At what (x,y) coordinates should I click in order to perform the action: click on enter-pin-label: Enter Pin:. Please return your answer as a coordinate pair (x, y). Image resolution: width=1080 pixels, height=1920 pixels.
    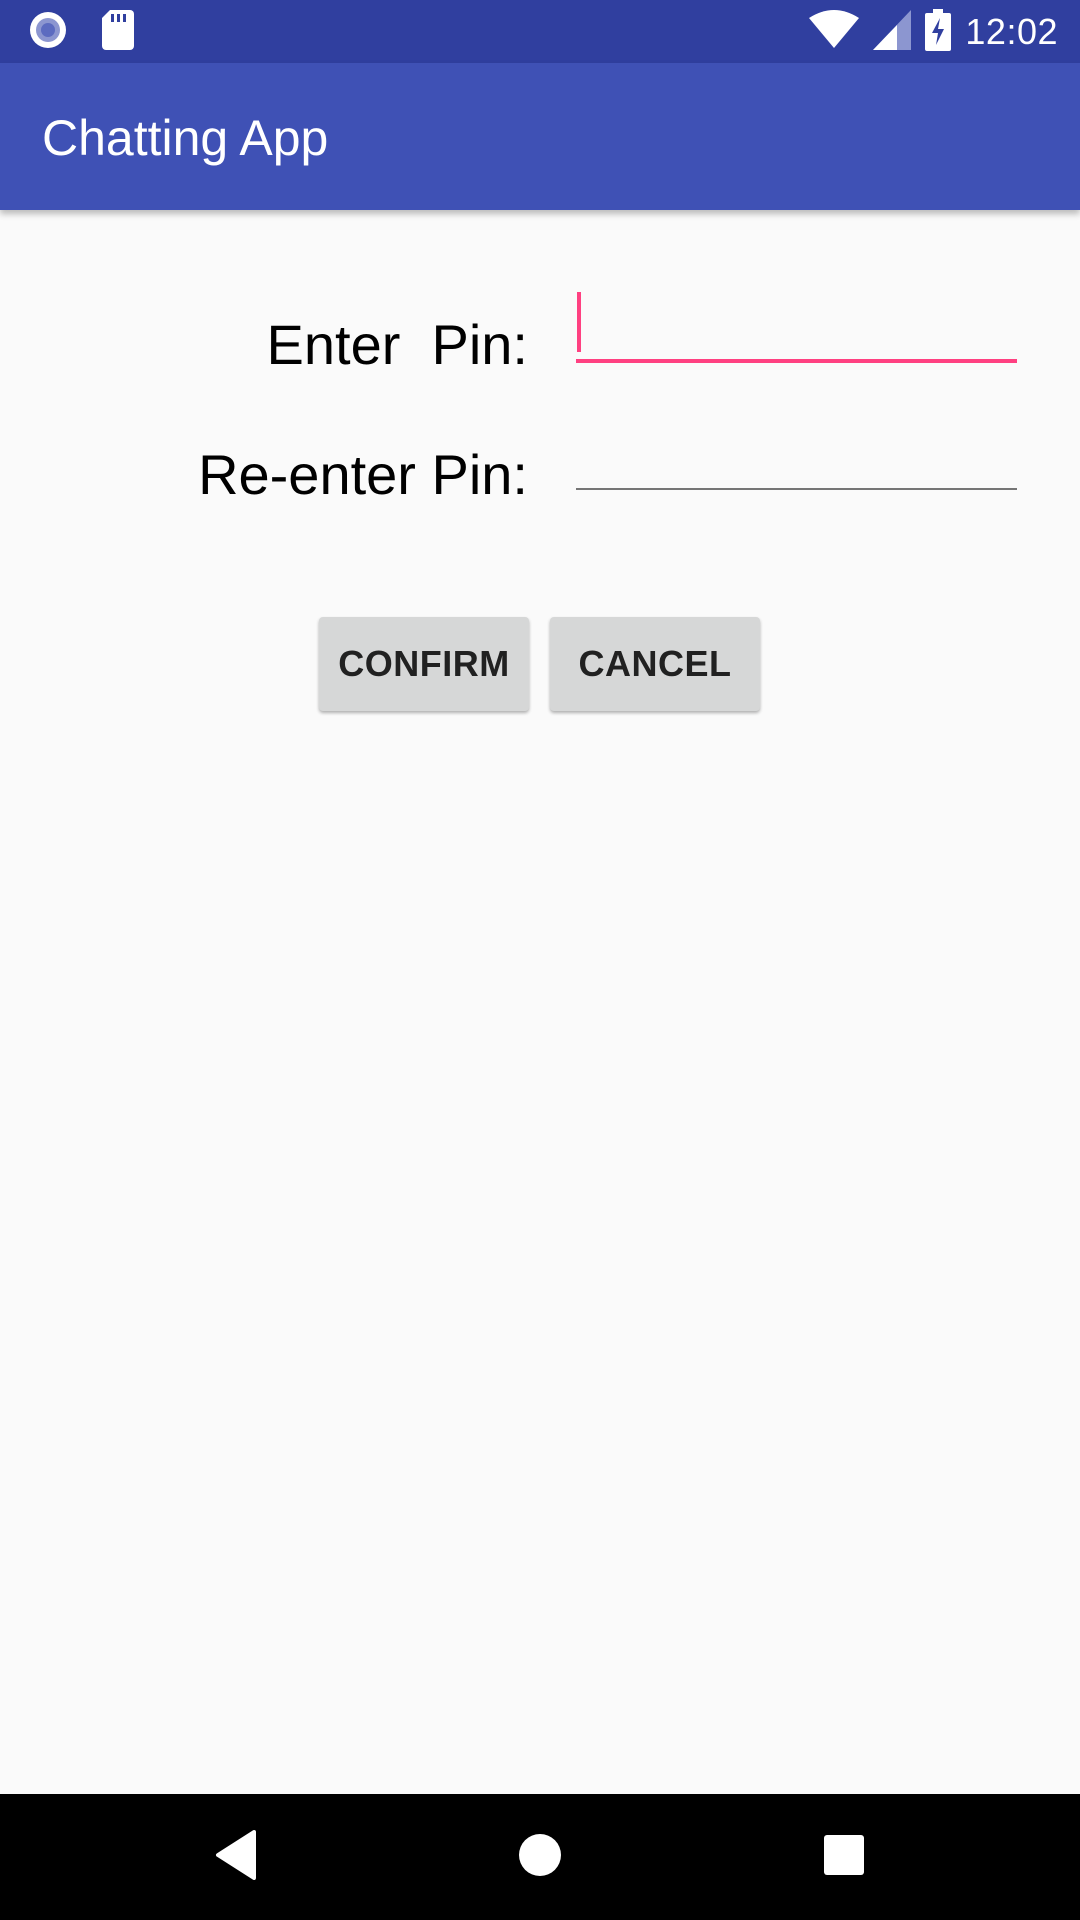
    Looking at the image, I should click on (397, 344).